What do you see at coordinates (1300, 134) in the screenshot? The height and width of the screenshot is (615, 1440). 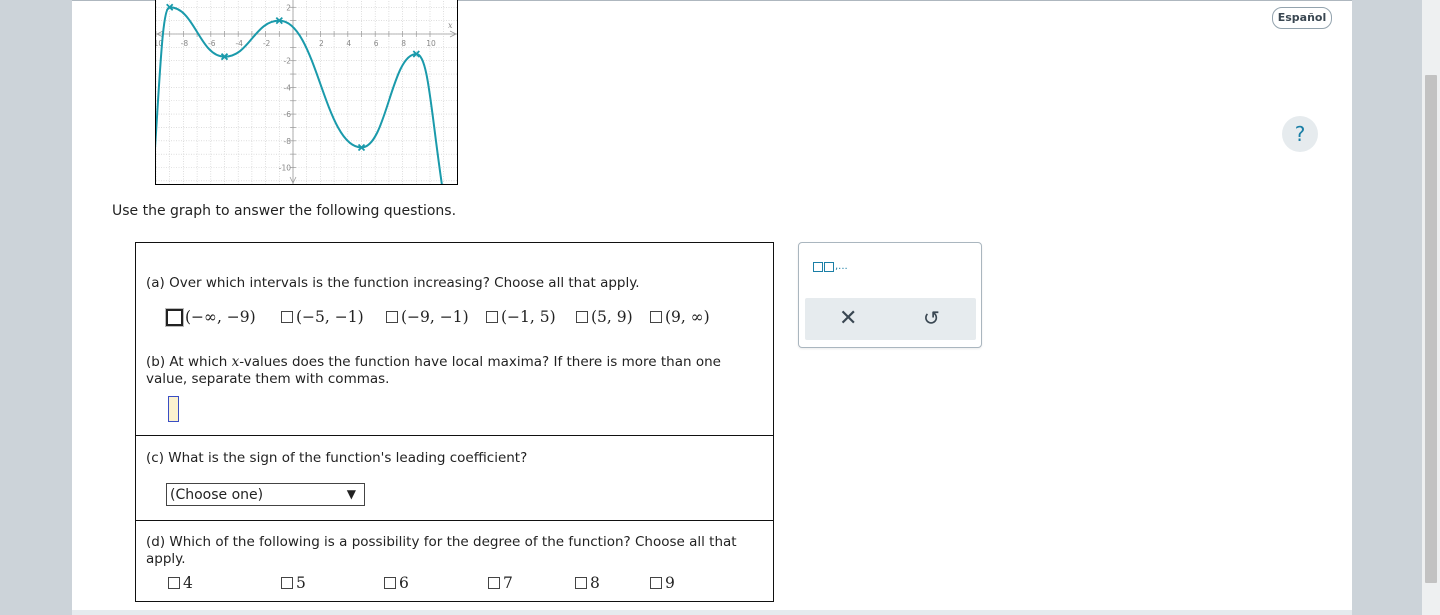 I see `help-button: ?` at bounding box center [1300, 134].